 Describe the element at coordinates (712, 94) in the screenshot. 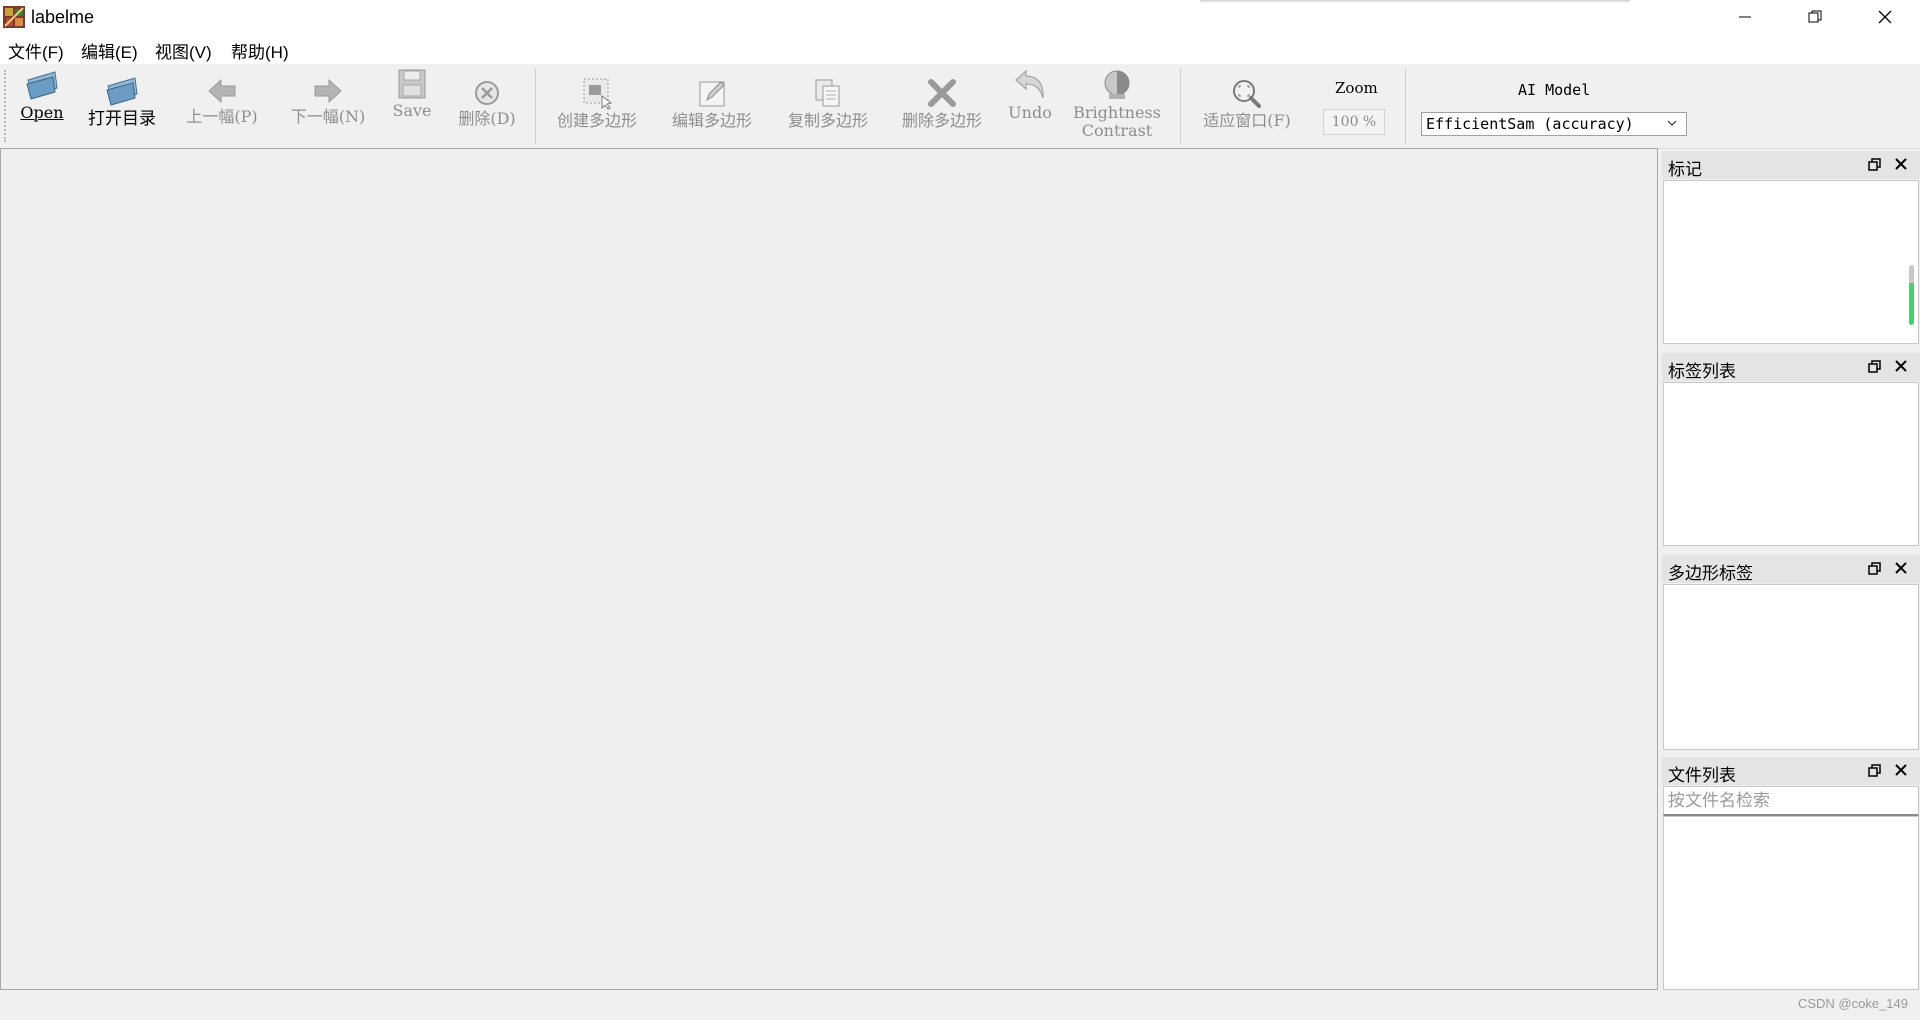

I see `edit-pencil-icon` at that location.